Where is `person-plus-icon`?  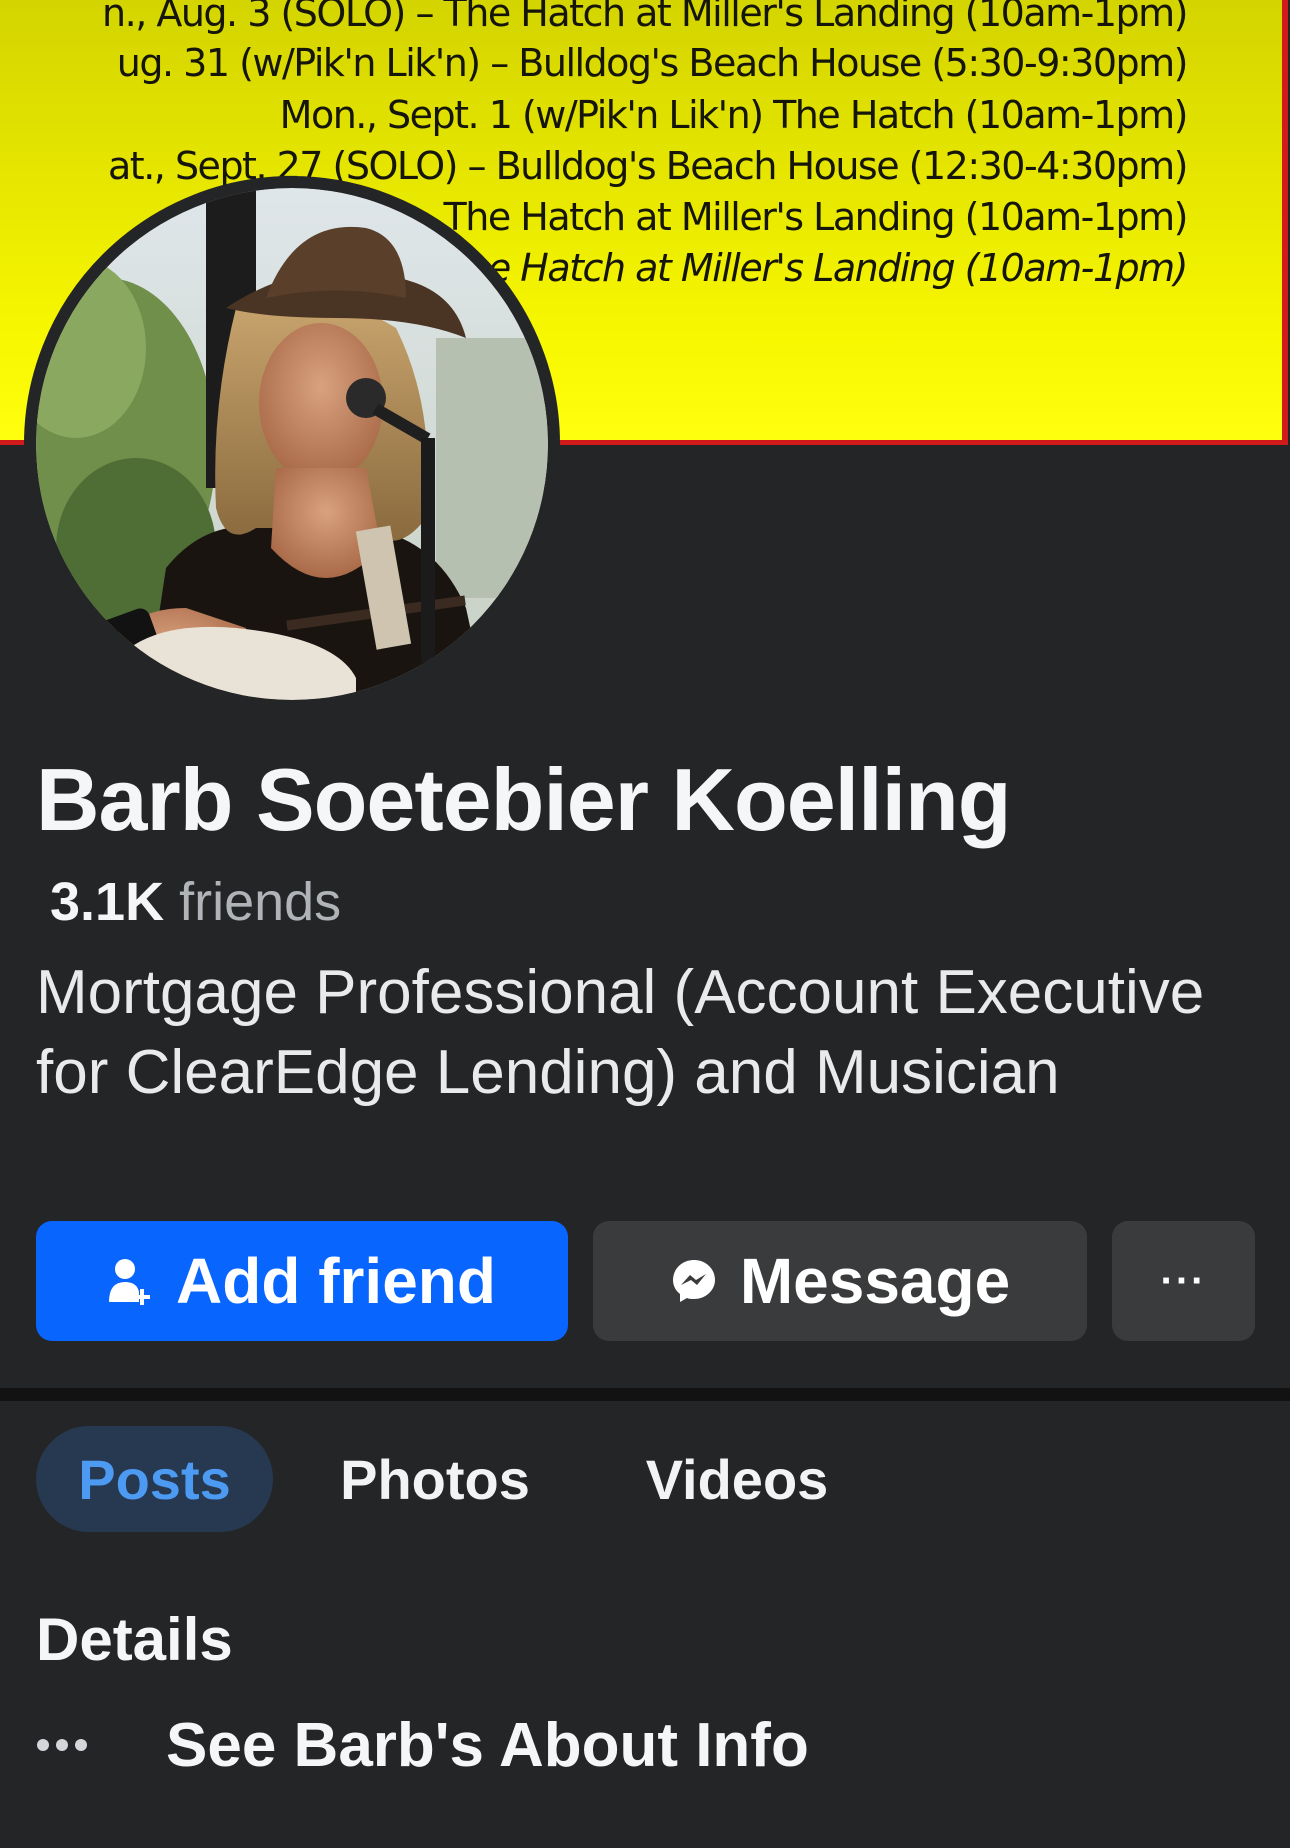
person-plus-icon is located at coordinates (131, 1281).